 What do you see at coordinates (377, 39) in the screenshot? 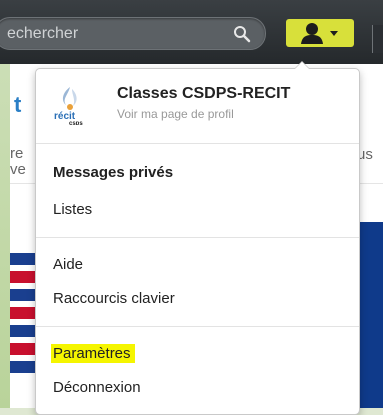
I see `navbar-right-edge` at bounding box center [377, 39].